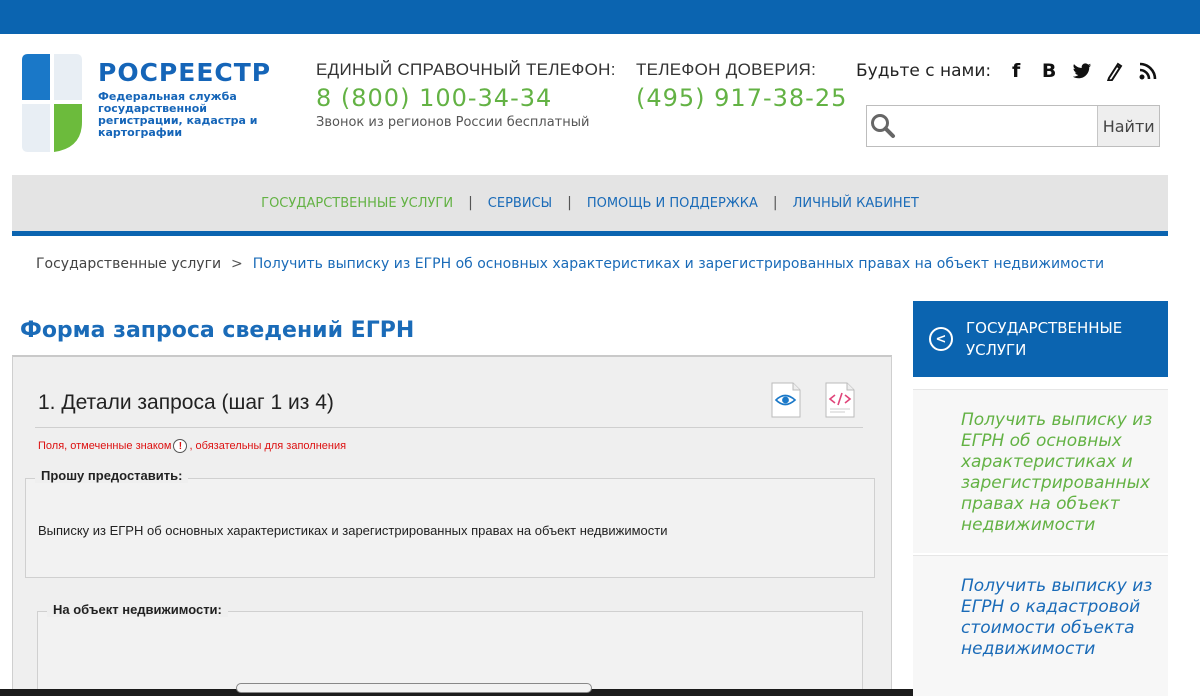  I want to click on search-button: Найти, so click(1128, 126).